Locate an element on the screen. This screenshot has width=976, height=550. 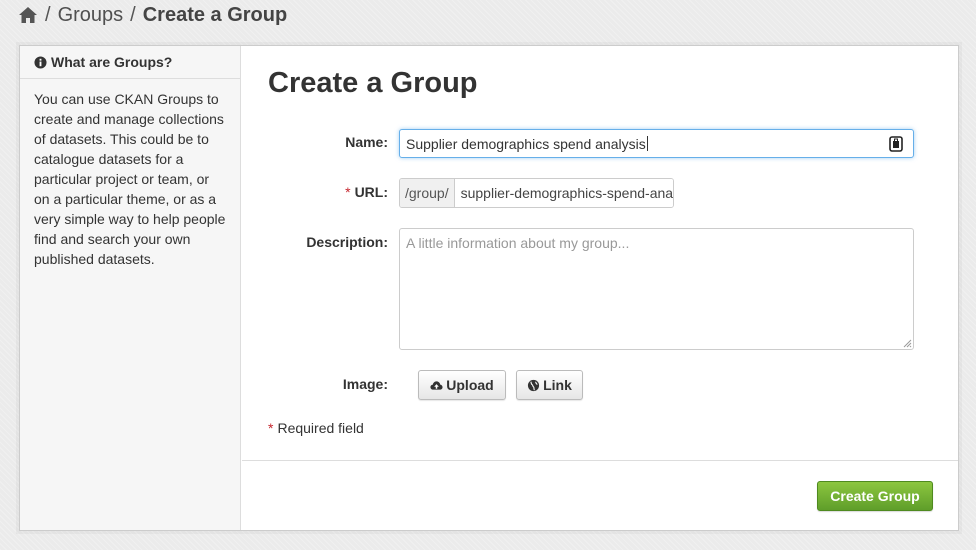
url-input: supplier-demographics-spend-analysis is located at coordinates (563, 193).